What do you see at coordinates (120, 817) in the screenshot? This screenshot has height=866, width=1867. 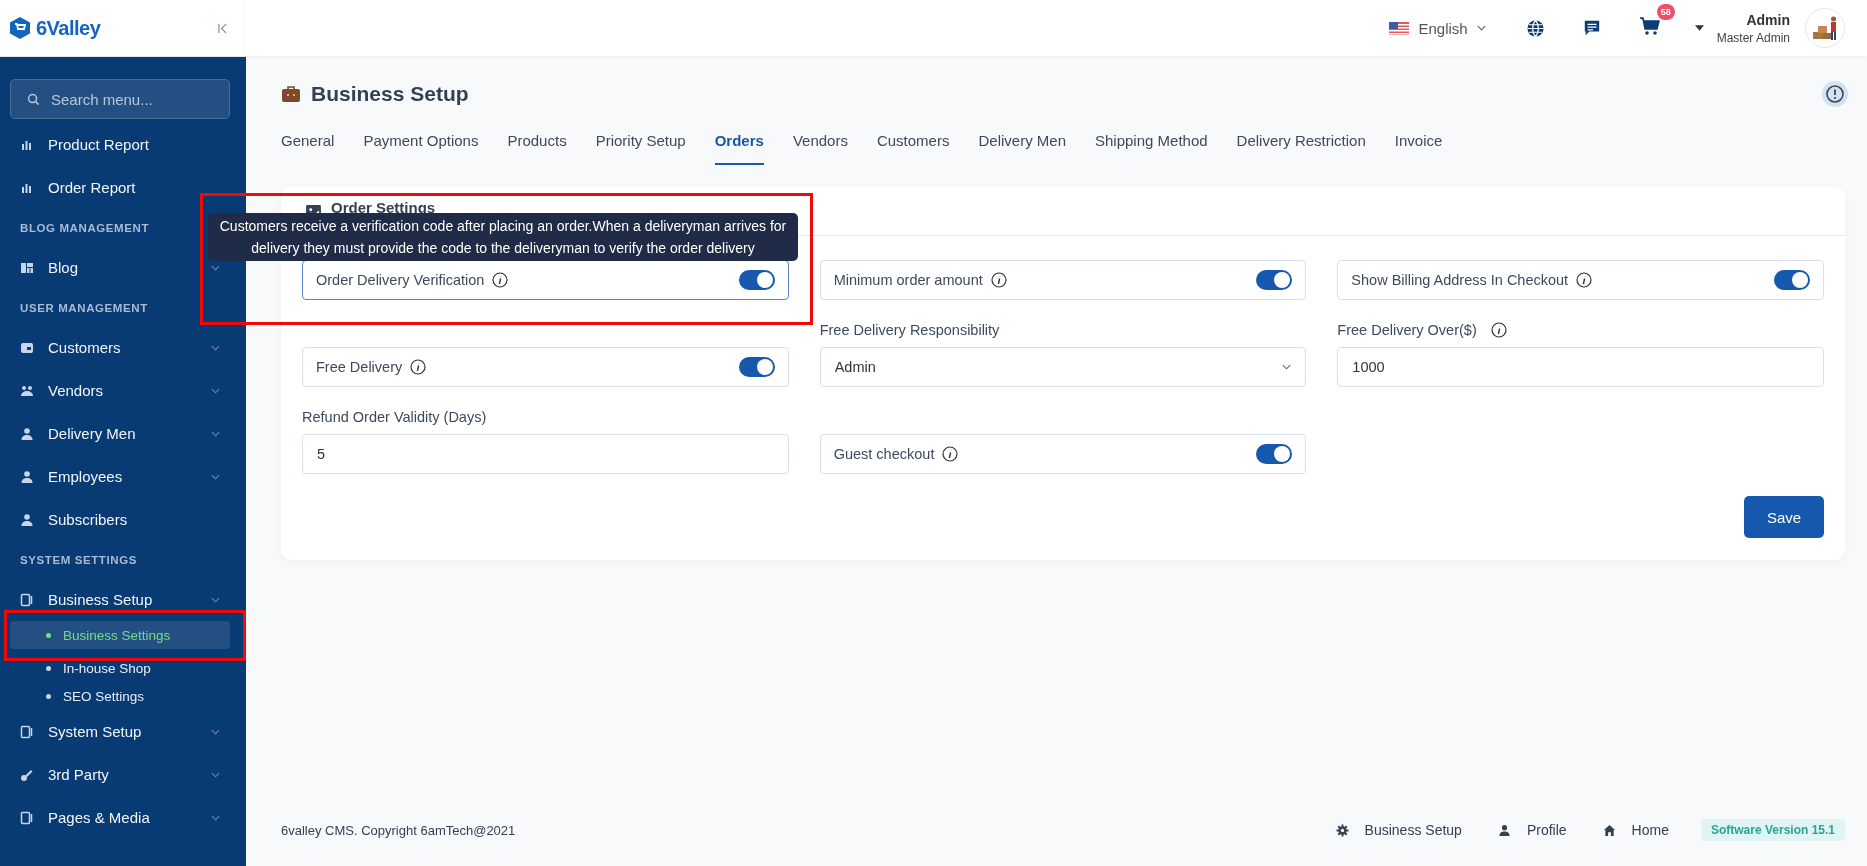 I see `sidebar-item: Pages & Media` at bounding box center [120, 817].